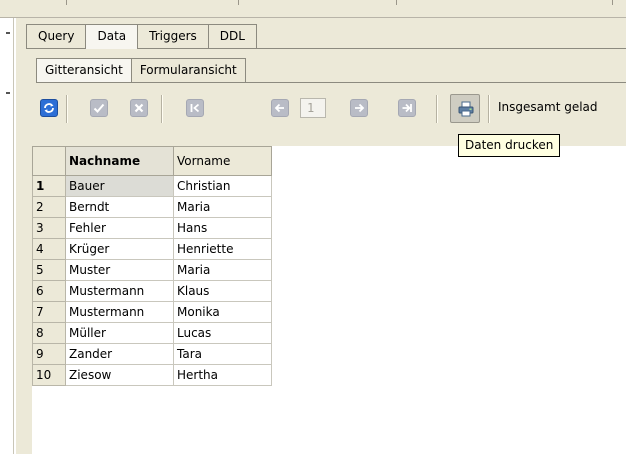 Image resolution: width=626 pixels, height=454 pixels. I want to click on prior-record-icon, so click(279, 108).